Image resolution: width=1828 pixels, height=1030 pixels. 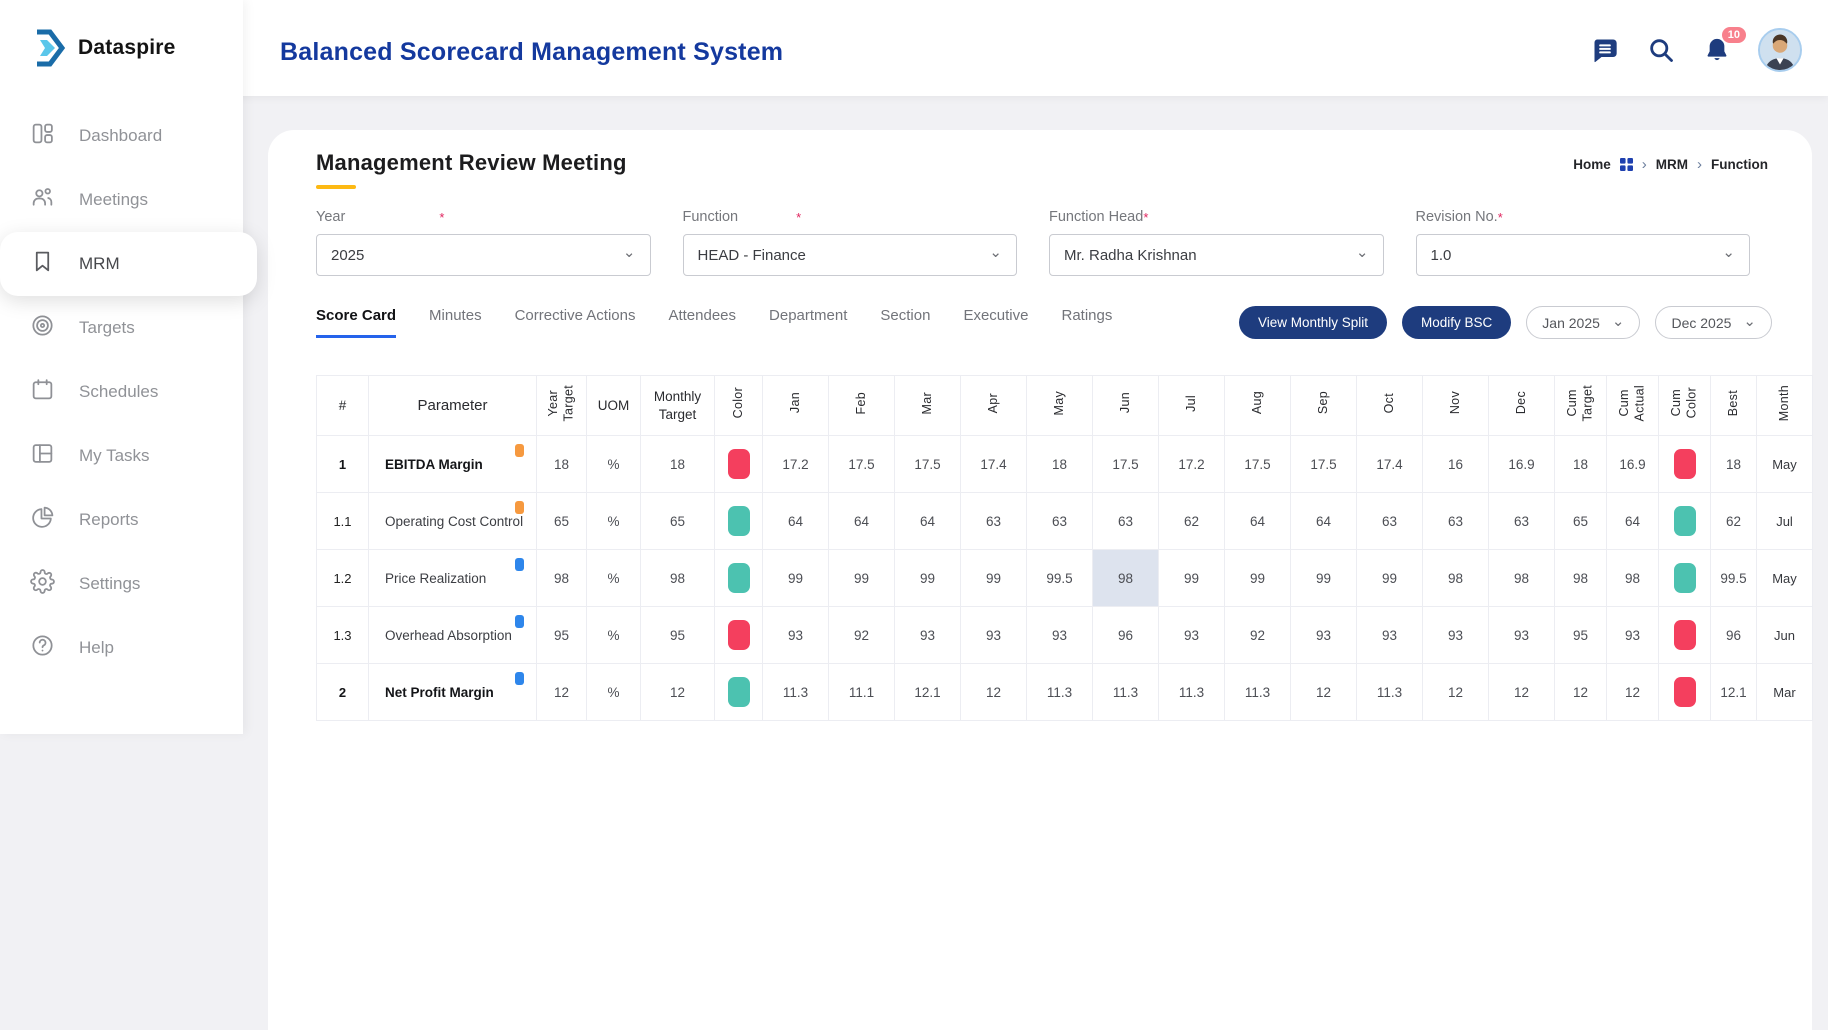 What do you see at coordinates (928, 692) in the screenshot?
I see `month-value: 12.1` at bounding box center [928, 692].